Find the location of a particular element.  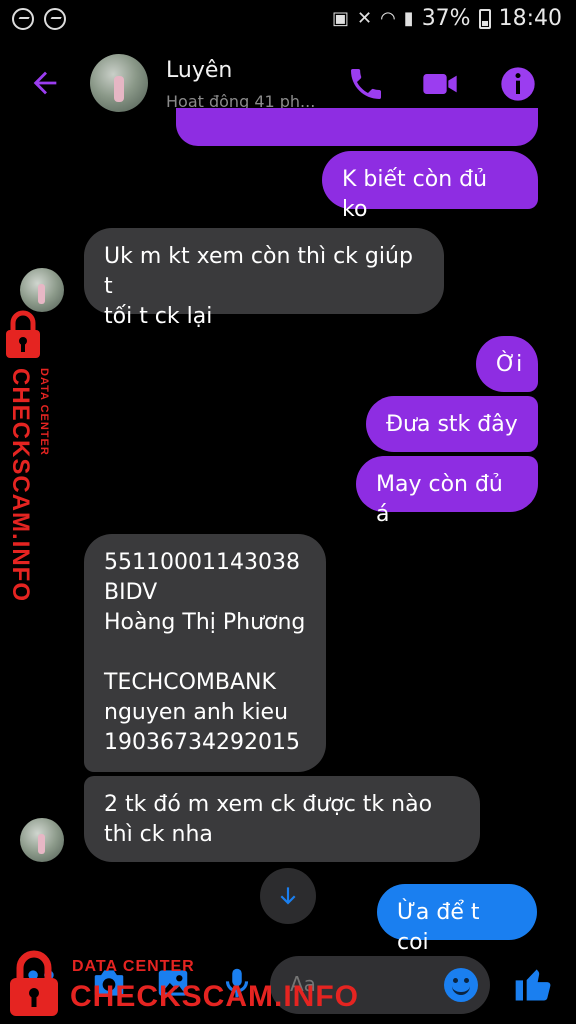

clock: 18:40 is located at coordinates (530, 18).